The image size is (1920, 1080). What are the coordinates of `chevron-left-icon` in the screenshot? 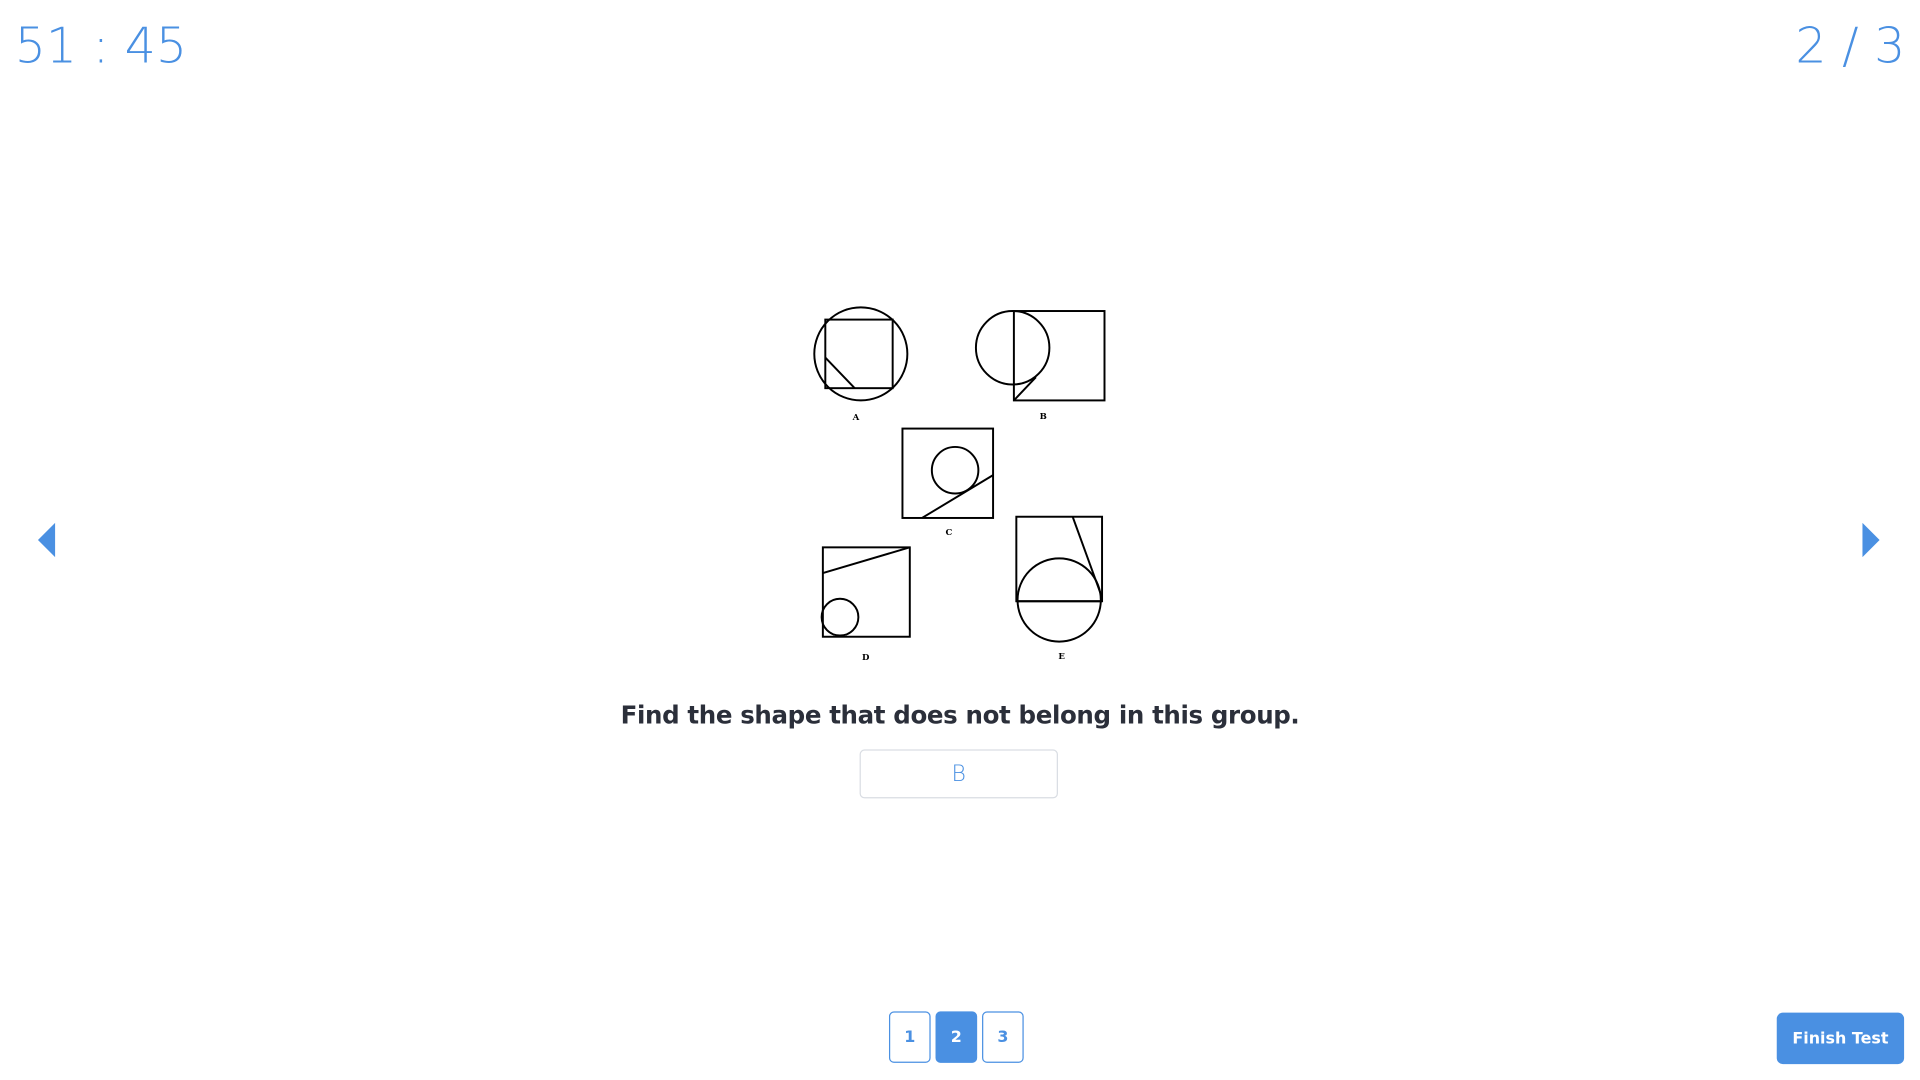 It's located at (46, 540).